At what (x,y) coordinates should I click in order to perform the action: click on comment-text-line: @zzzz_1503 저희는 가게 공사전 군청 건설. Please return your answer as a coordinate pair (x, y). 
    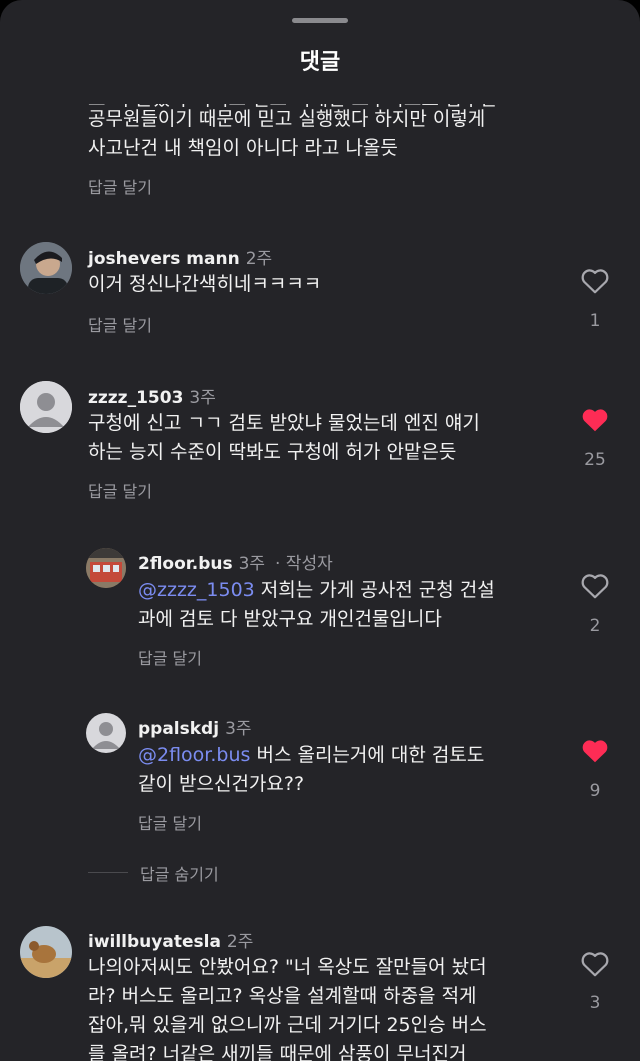
    Looking at the image, I should click on (316, 590).